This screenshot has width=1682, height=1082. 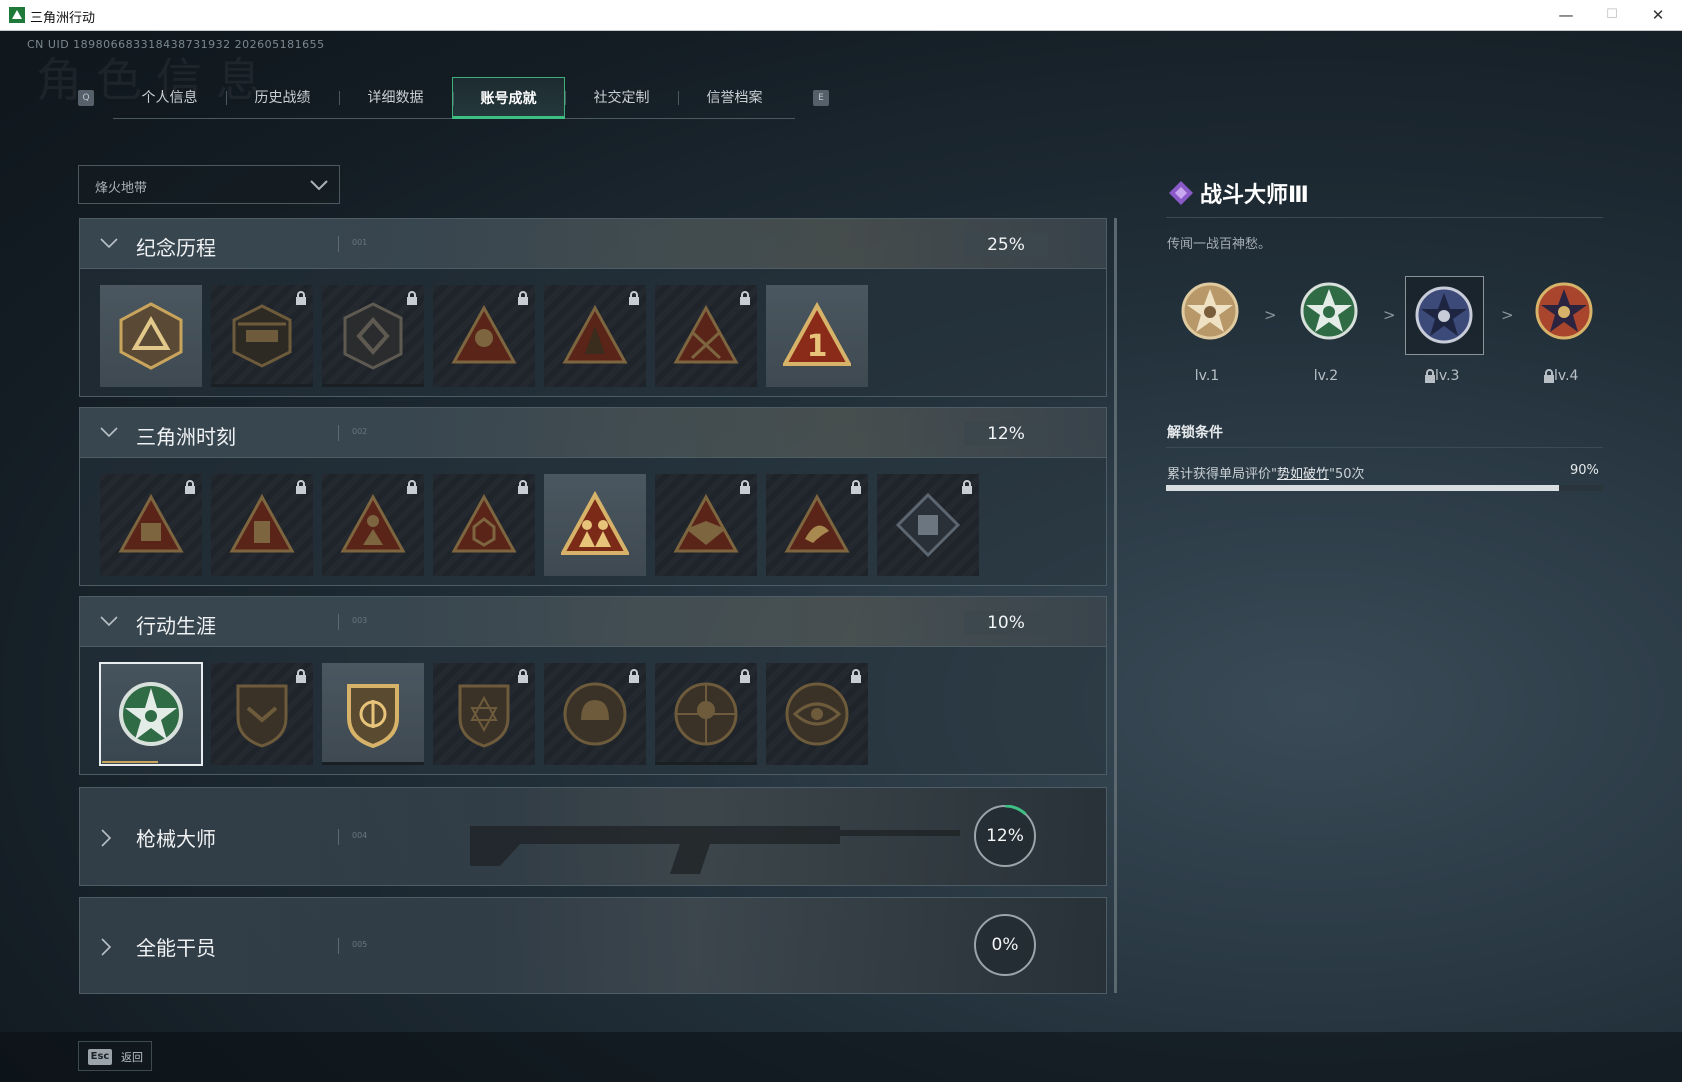 I want to click on achievement-section-all-round-operator: 全能干员 005 0%, so click(x=593, y=945).